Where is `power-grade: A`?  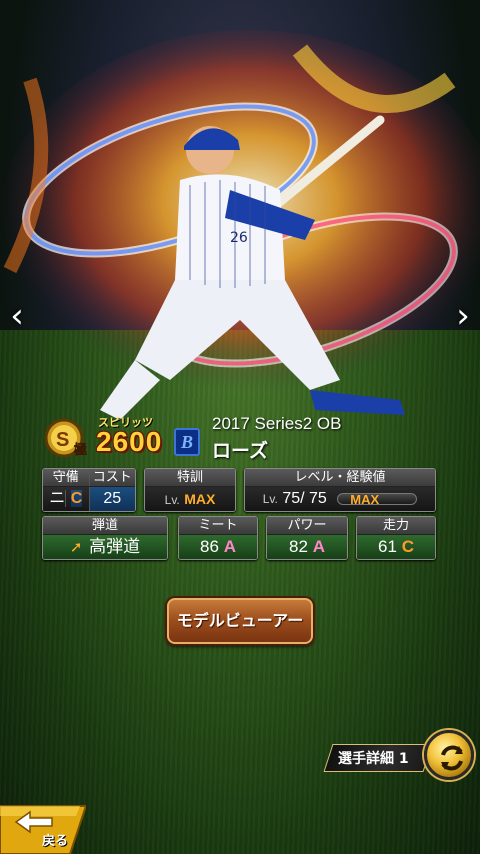
power-grade: A is located at coordinates (318, 546).